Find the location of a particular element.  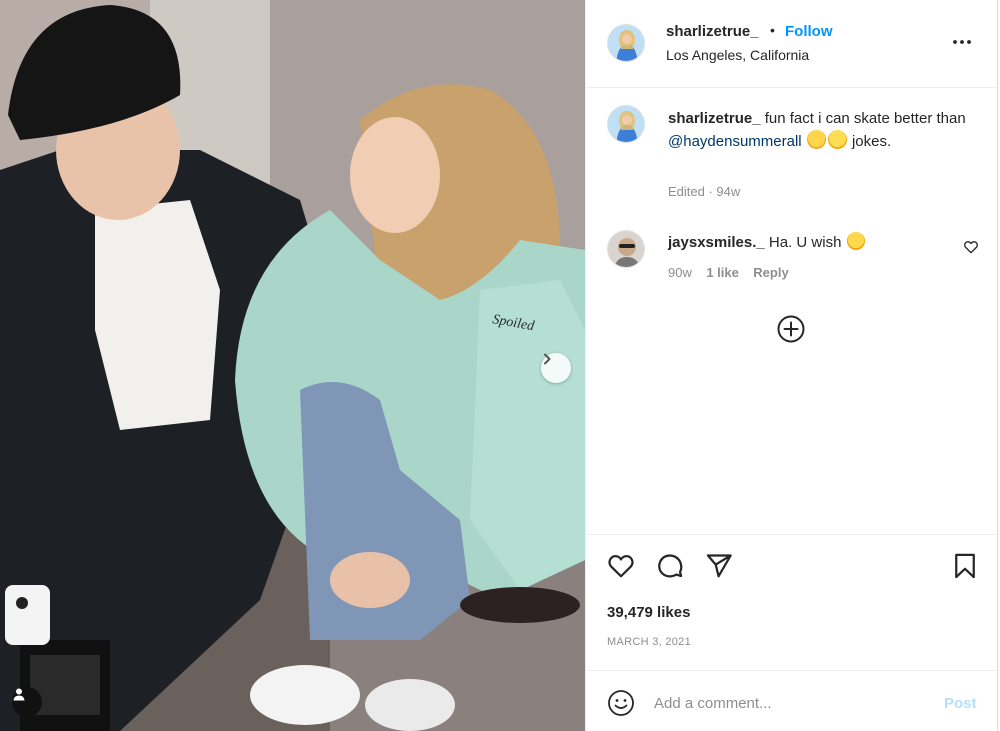

comment-username: jaysxsmiles._ is located at coordinates (716, 242).